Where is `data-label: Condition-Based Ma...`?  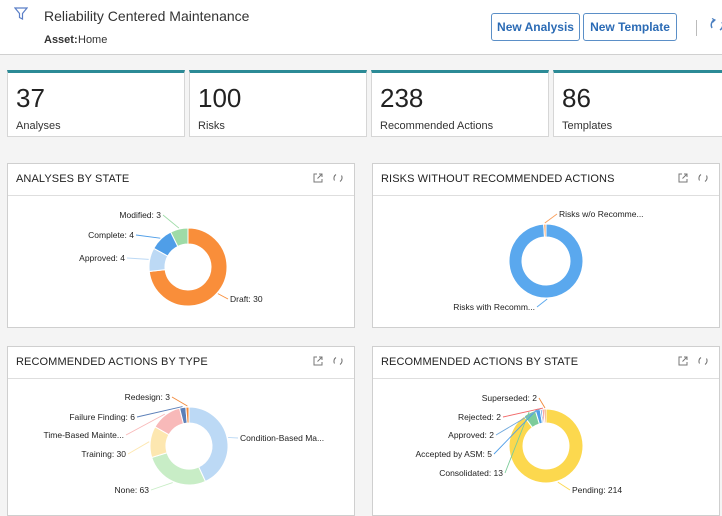
data-label: Condition-Based Ma... is located at coordinates (282, 438).